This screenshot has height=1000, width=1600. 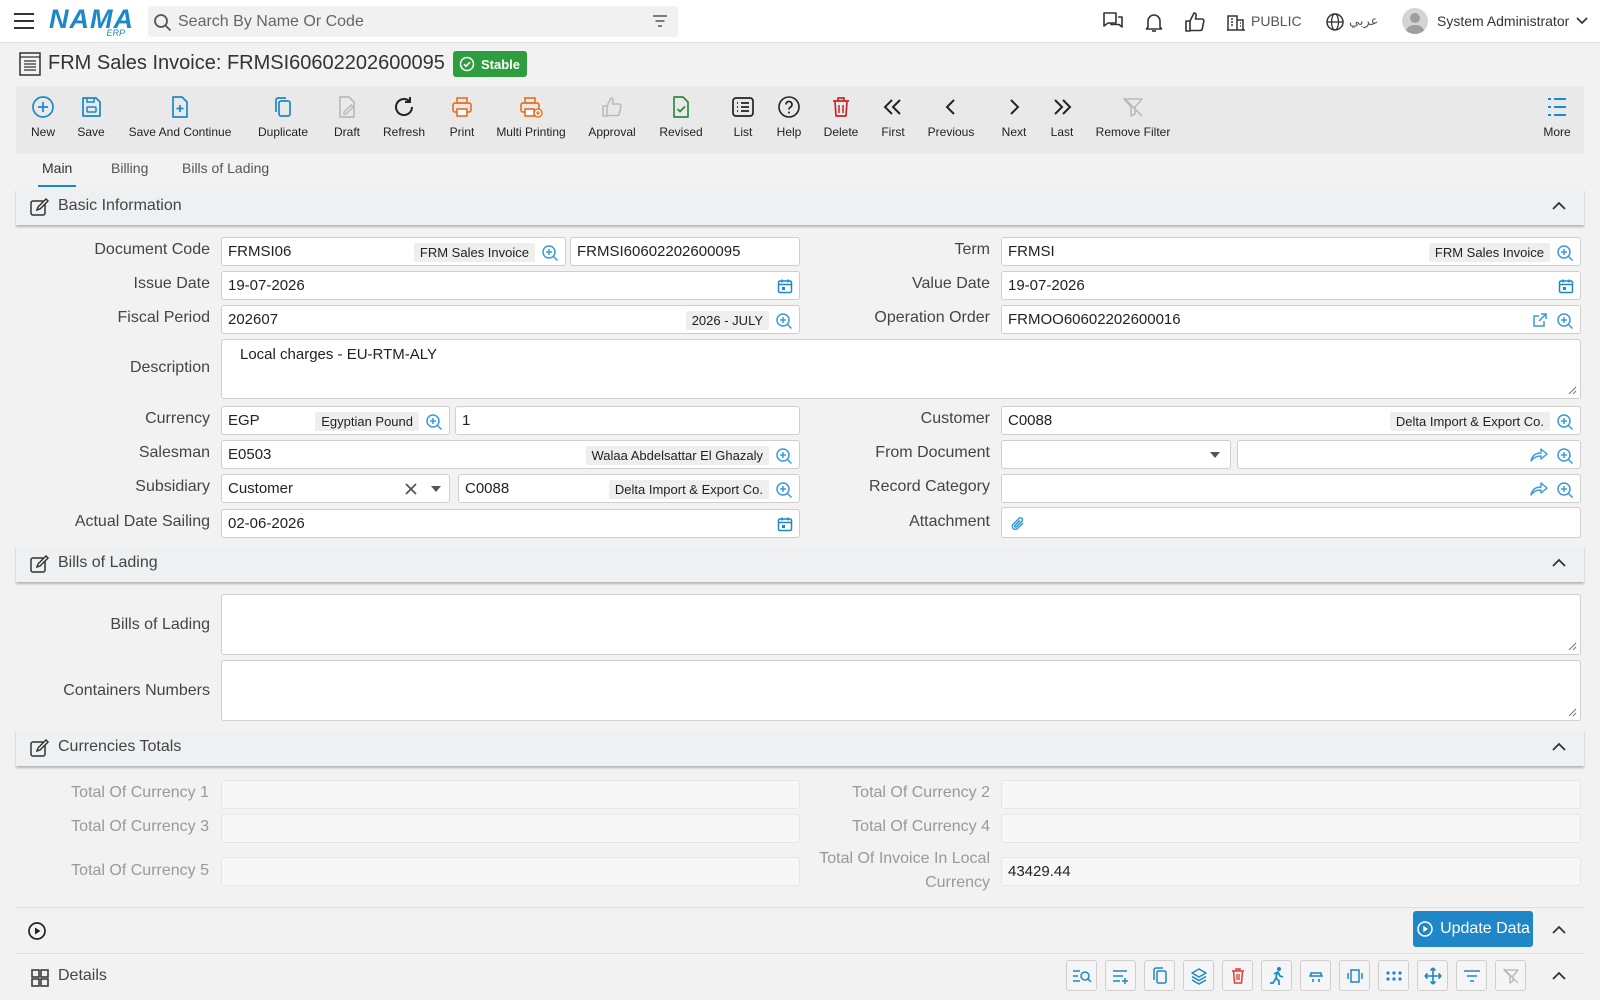 What do you see at coordinates (660, 21) in the screenshot?
I see `filter-icon` at bounding box center [660, 21].